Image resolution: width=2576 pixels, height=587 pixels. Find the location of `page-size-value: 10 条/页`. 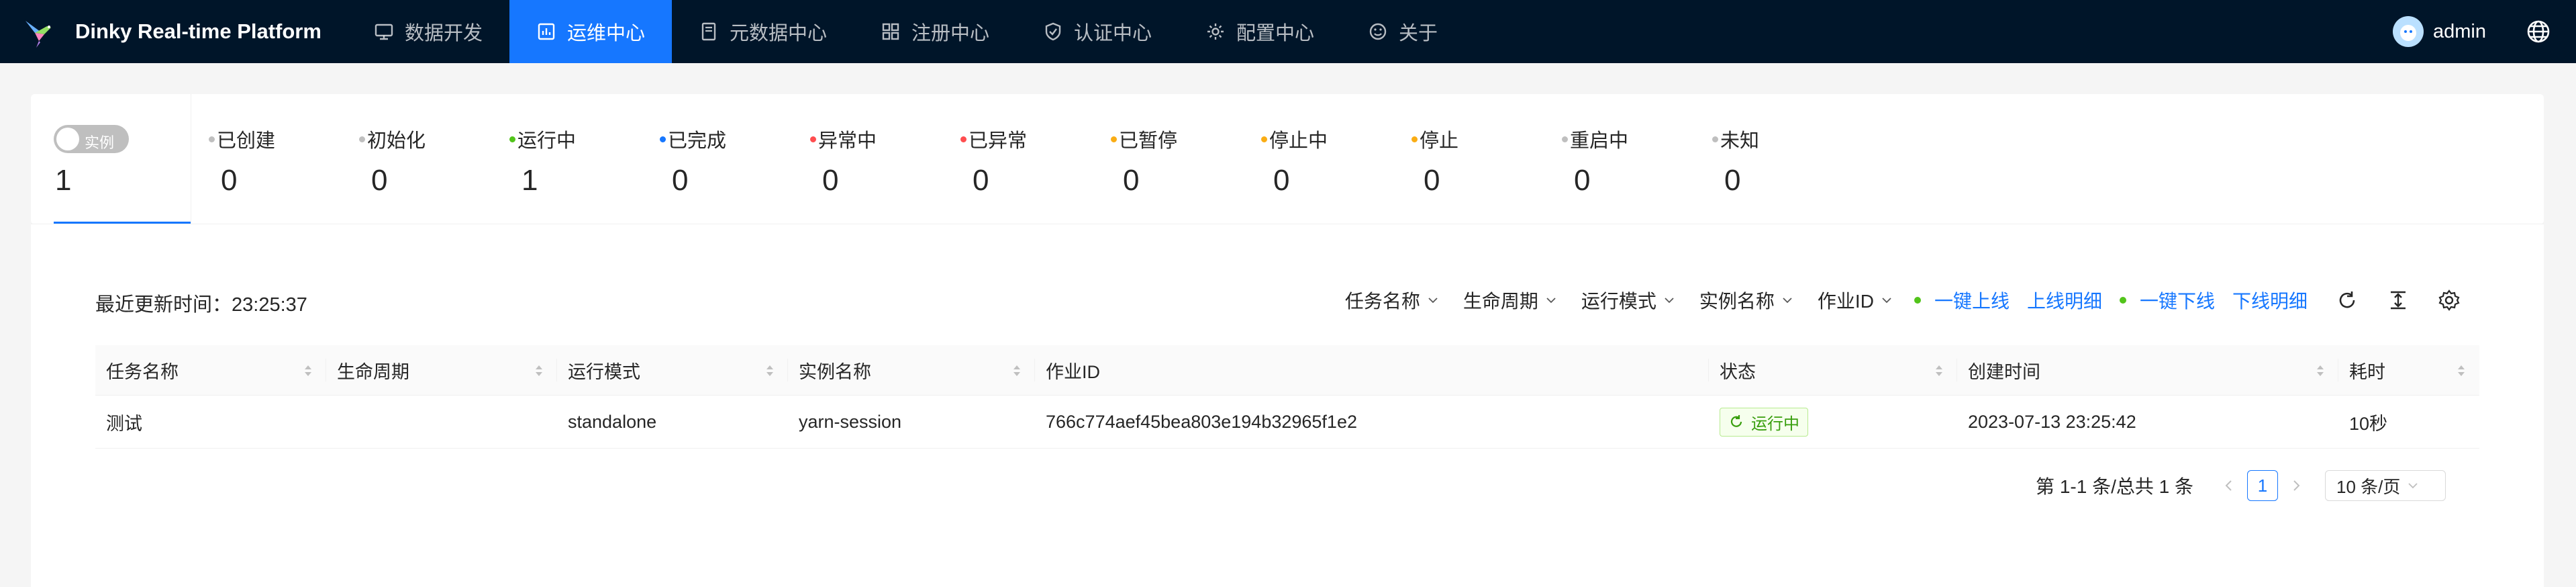

page-size-value: 10 条/页 is located at coordinates (2368, 487).